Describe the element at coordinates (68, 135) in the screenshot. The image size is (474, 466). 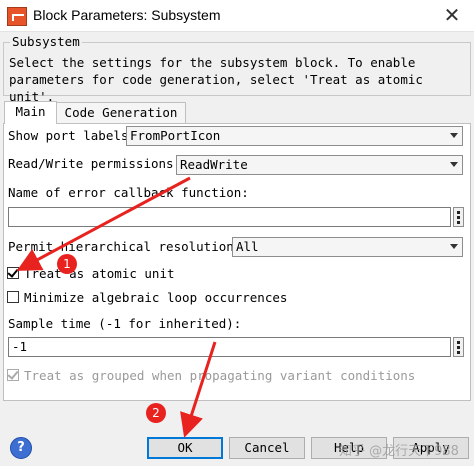
I see `show-port-labels-label: Show port labels` at that location.